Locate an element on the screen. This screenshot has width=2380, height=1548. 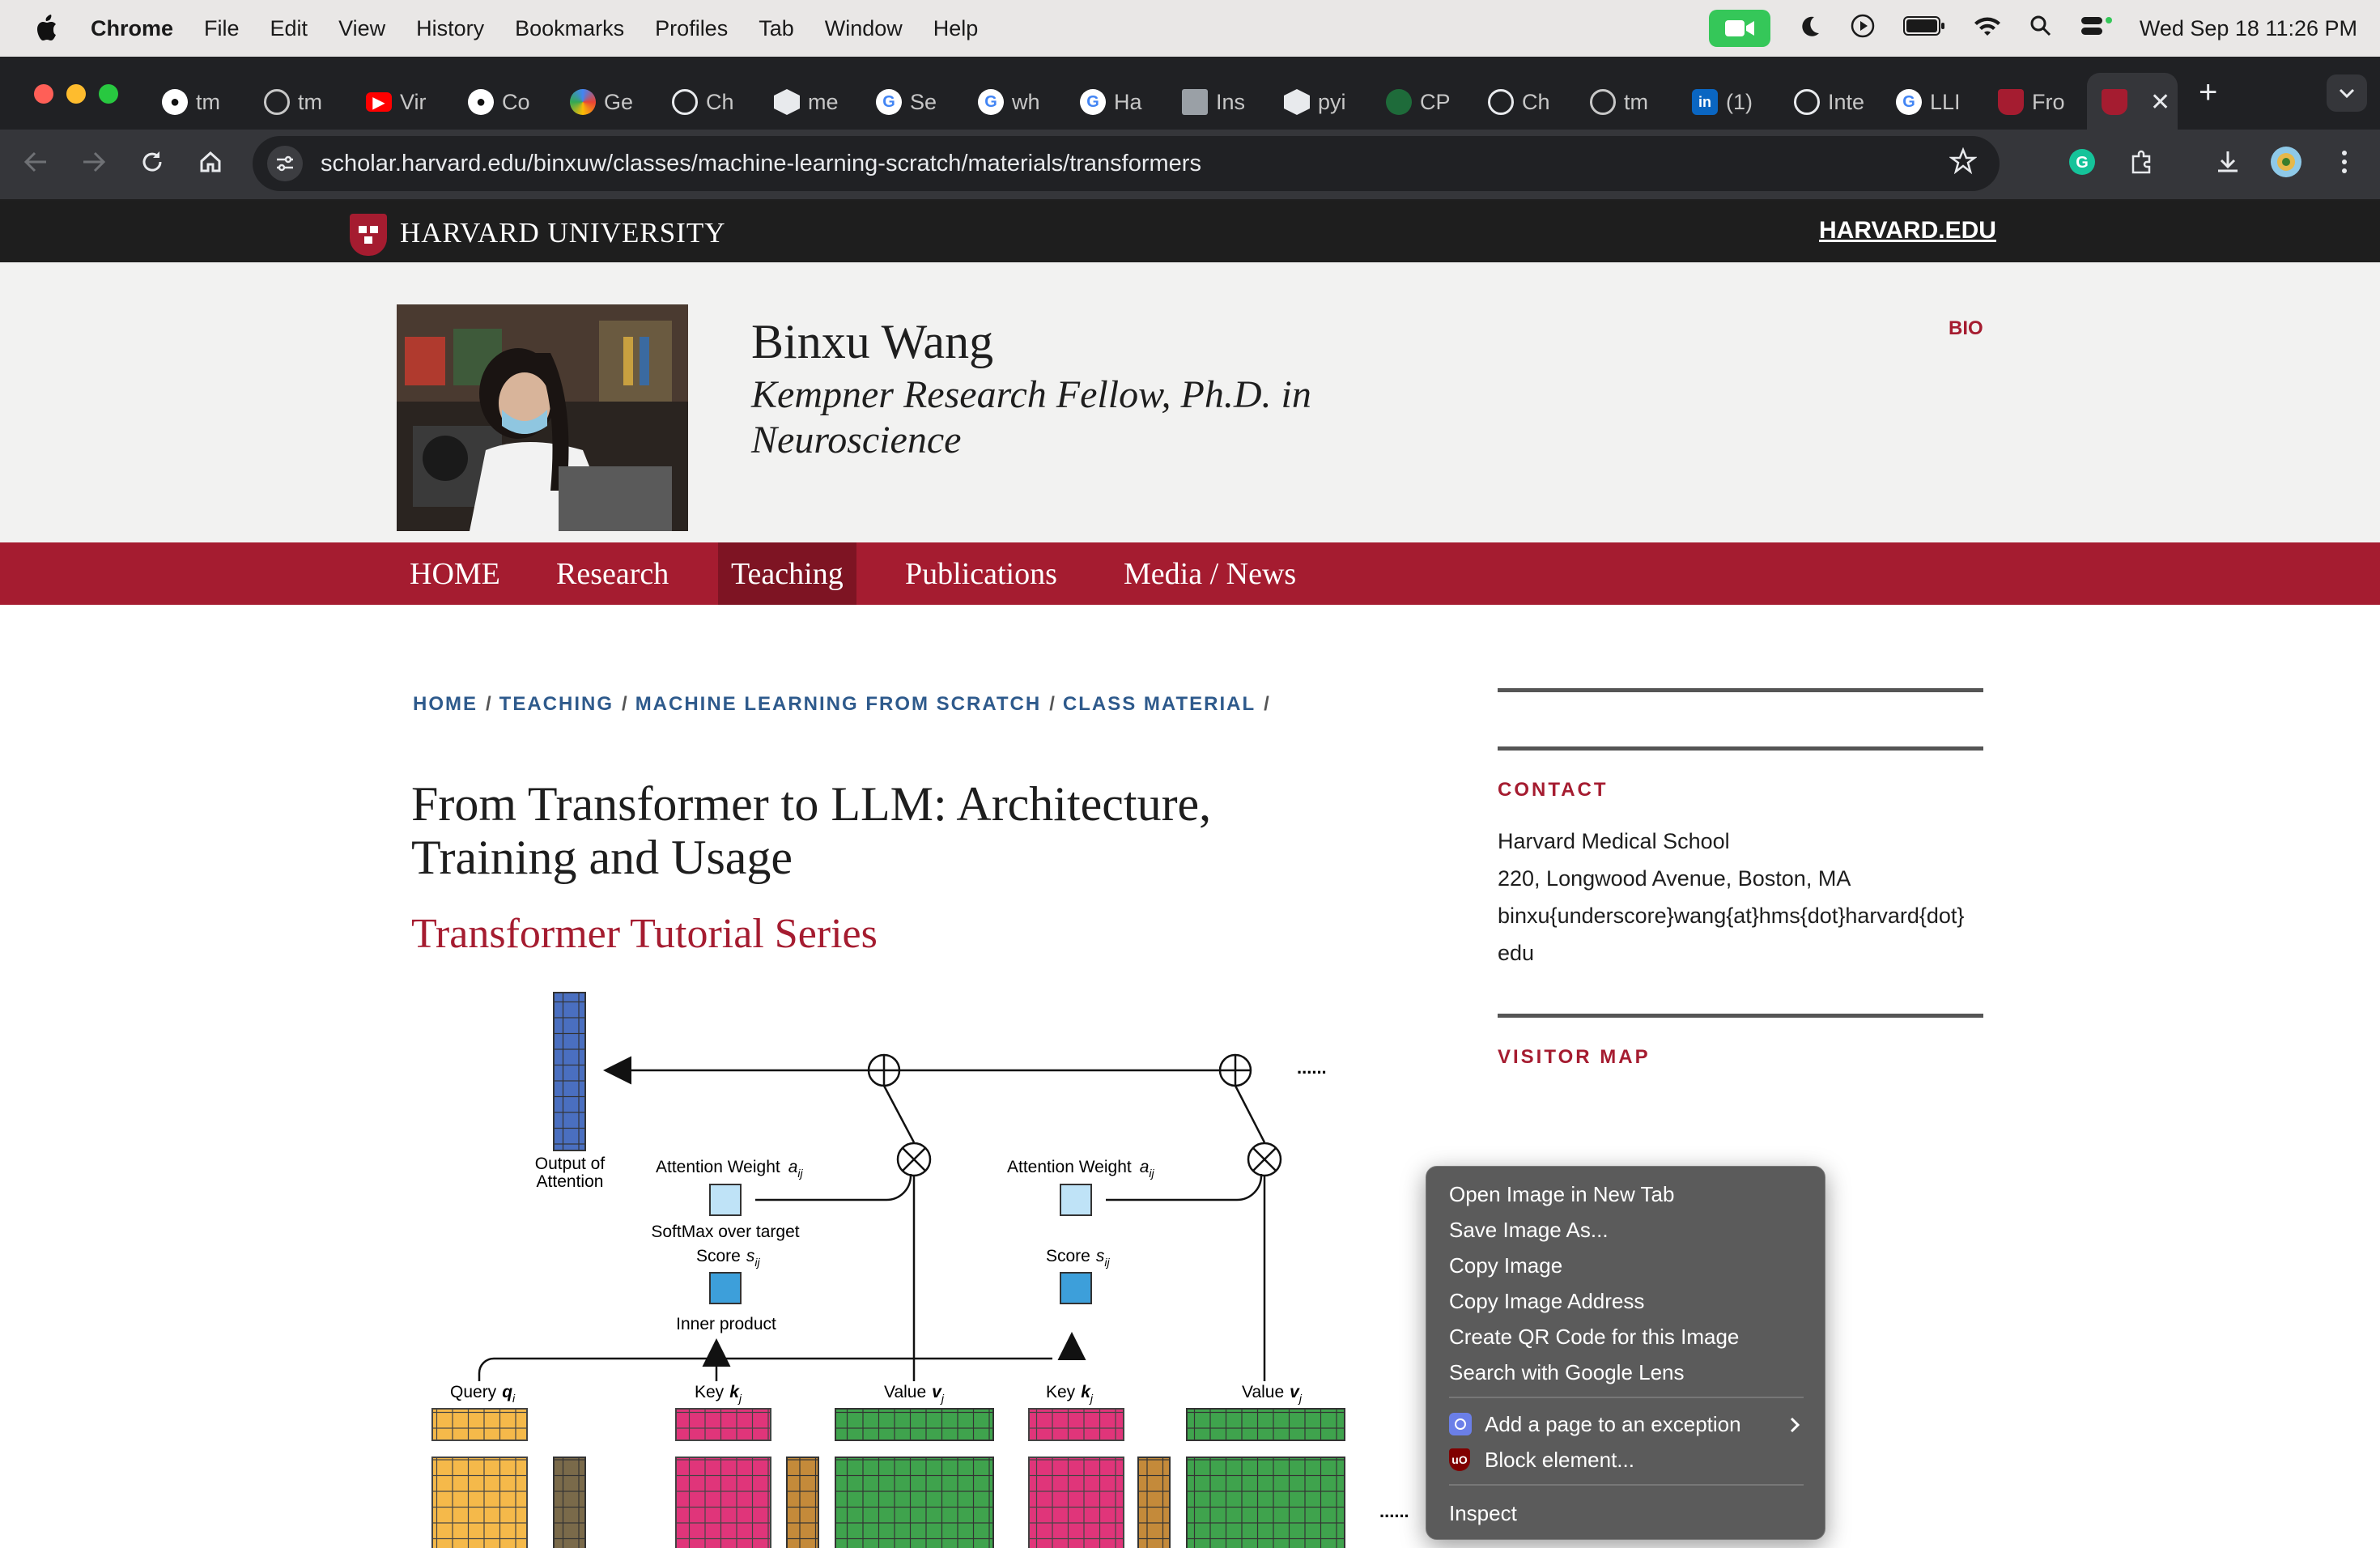
nav-item-publications: Publications is located at coordinates (981, 573).